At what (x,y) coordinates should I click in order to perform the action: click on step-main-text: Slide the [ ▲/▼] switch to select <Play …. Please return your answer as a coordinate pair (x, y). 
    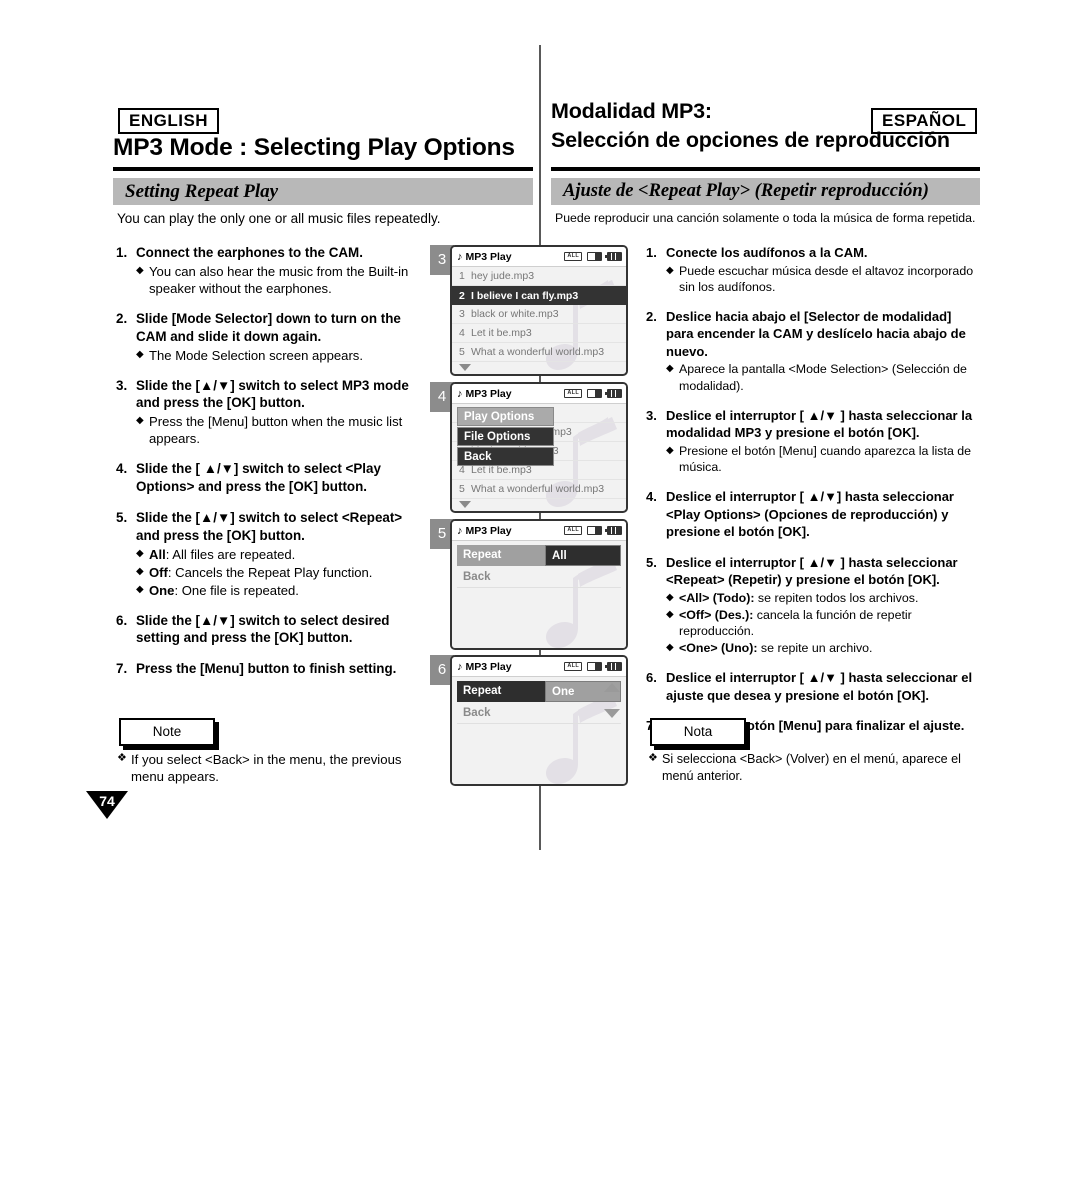
    Looking at the image, I should click on (258, 478).